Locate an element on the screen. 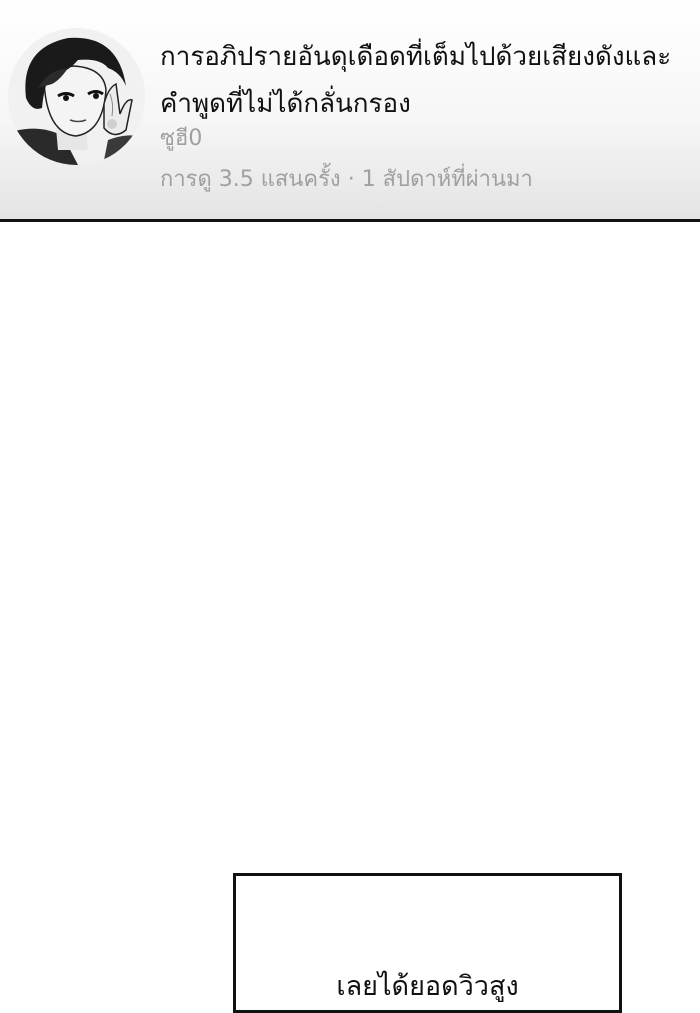 This screenshot has height=1013, width=700. channel-name: ซูฮี0 is located at coordinates (181, 139).